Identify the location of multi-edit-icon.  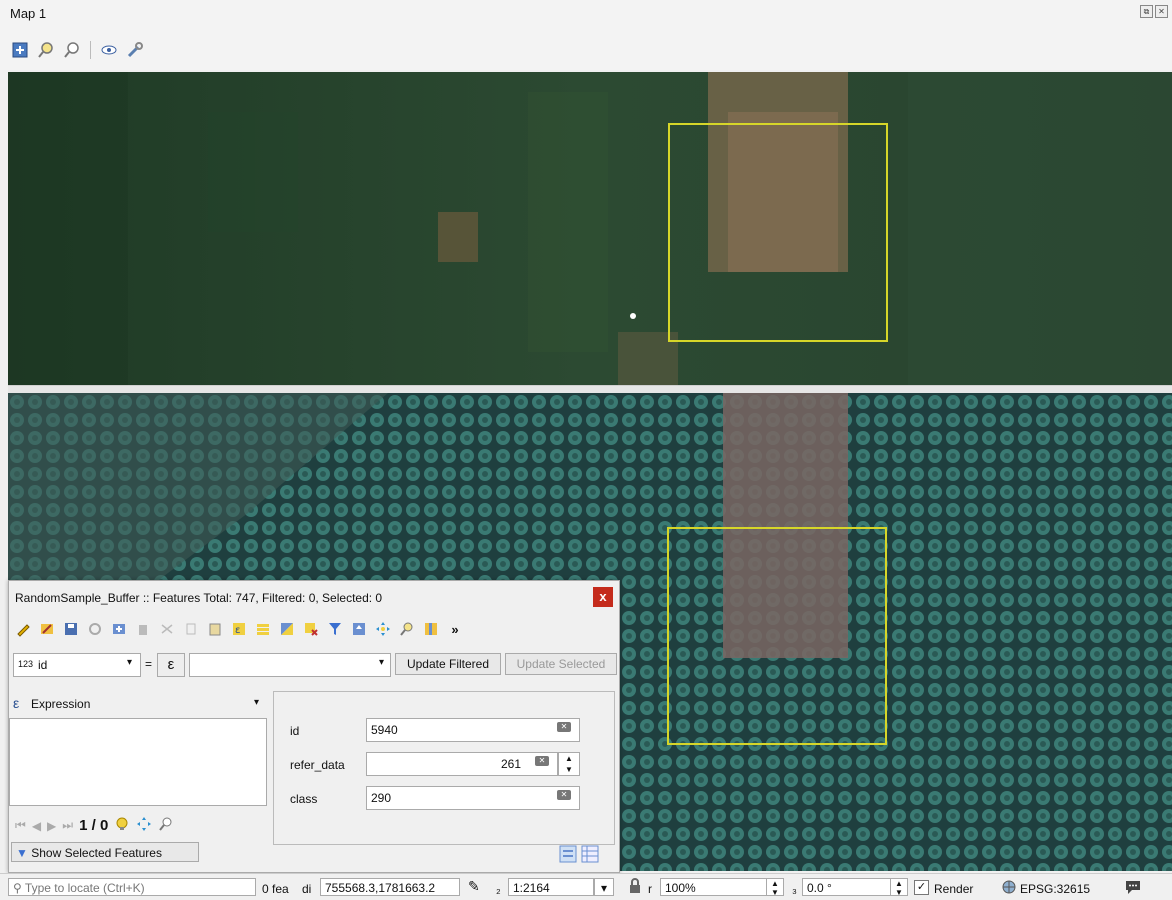
(47, 629).